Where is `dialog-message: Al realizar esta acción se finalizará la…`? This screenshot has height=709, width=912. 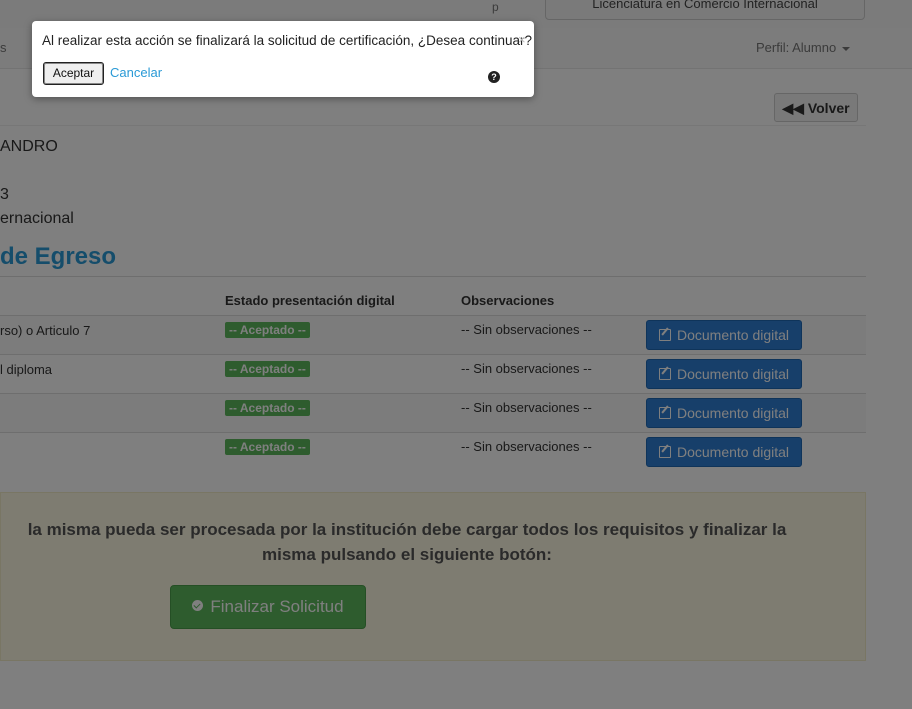
dialog-message: Al realizar esta acción se finalizará la… is located at coordinates (287, 40).